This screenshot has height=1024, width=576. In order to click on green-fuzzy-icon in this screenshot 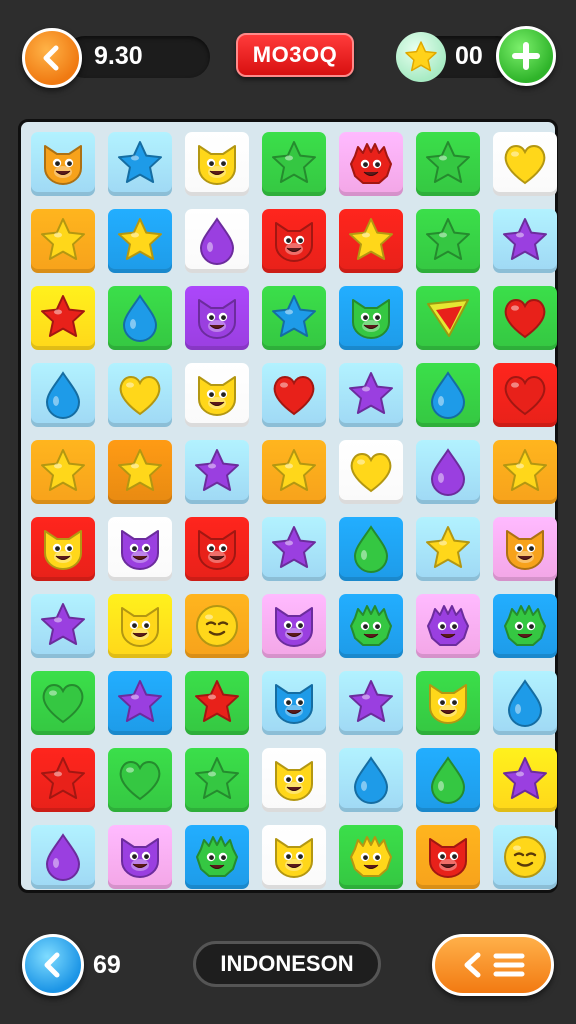, I will do `click(217, 856)`.